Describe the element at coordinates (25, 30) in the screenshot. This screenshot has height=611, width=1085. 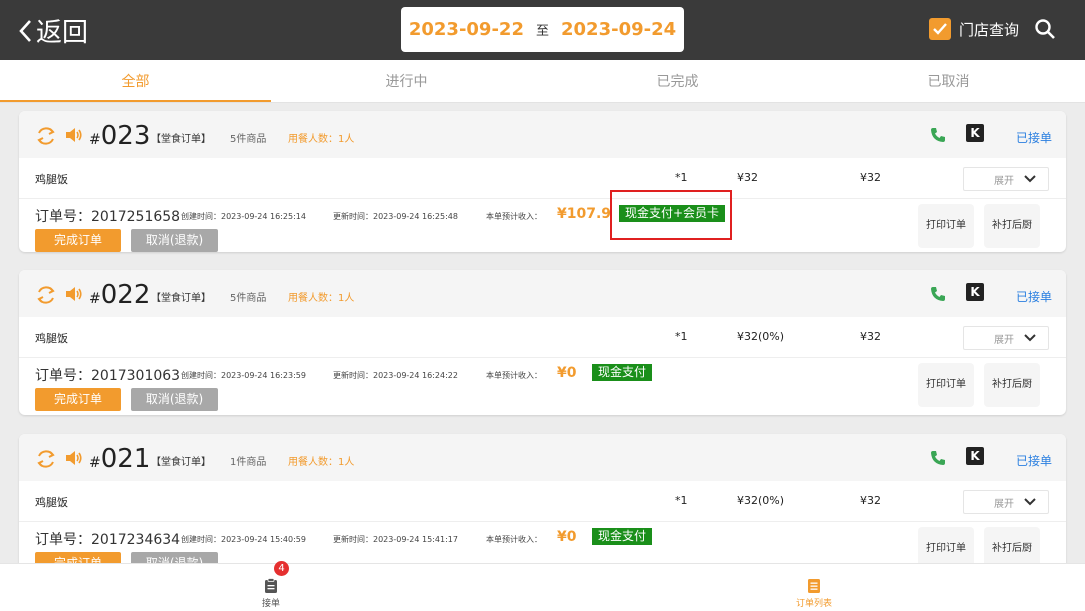
I see `chevron-left-icon` at that location.